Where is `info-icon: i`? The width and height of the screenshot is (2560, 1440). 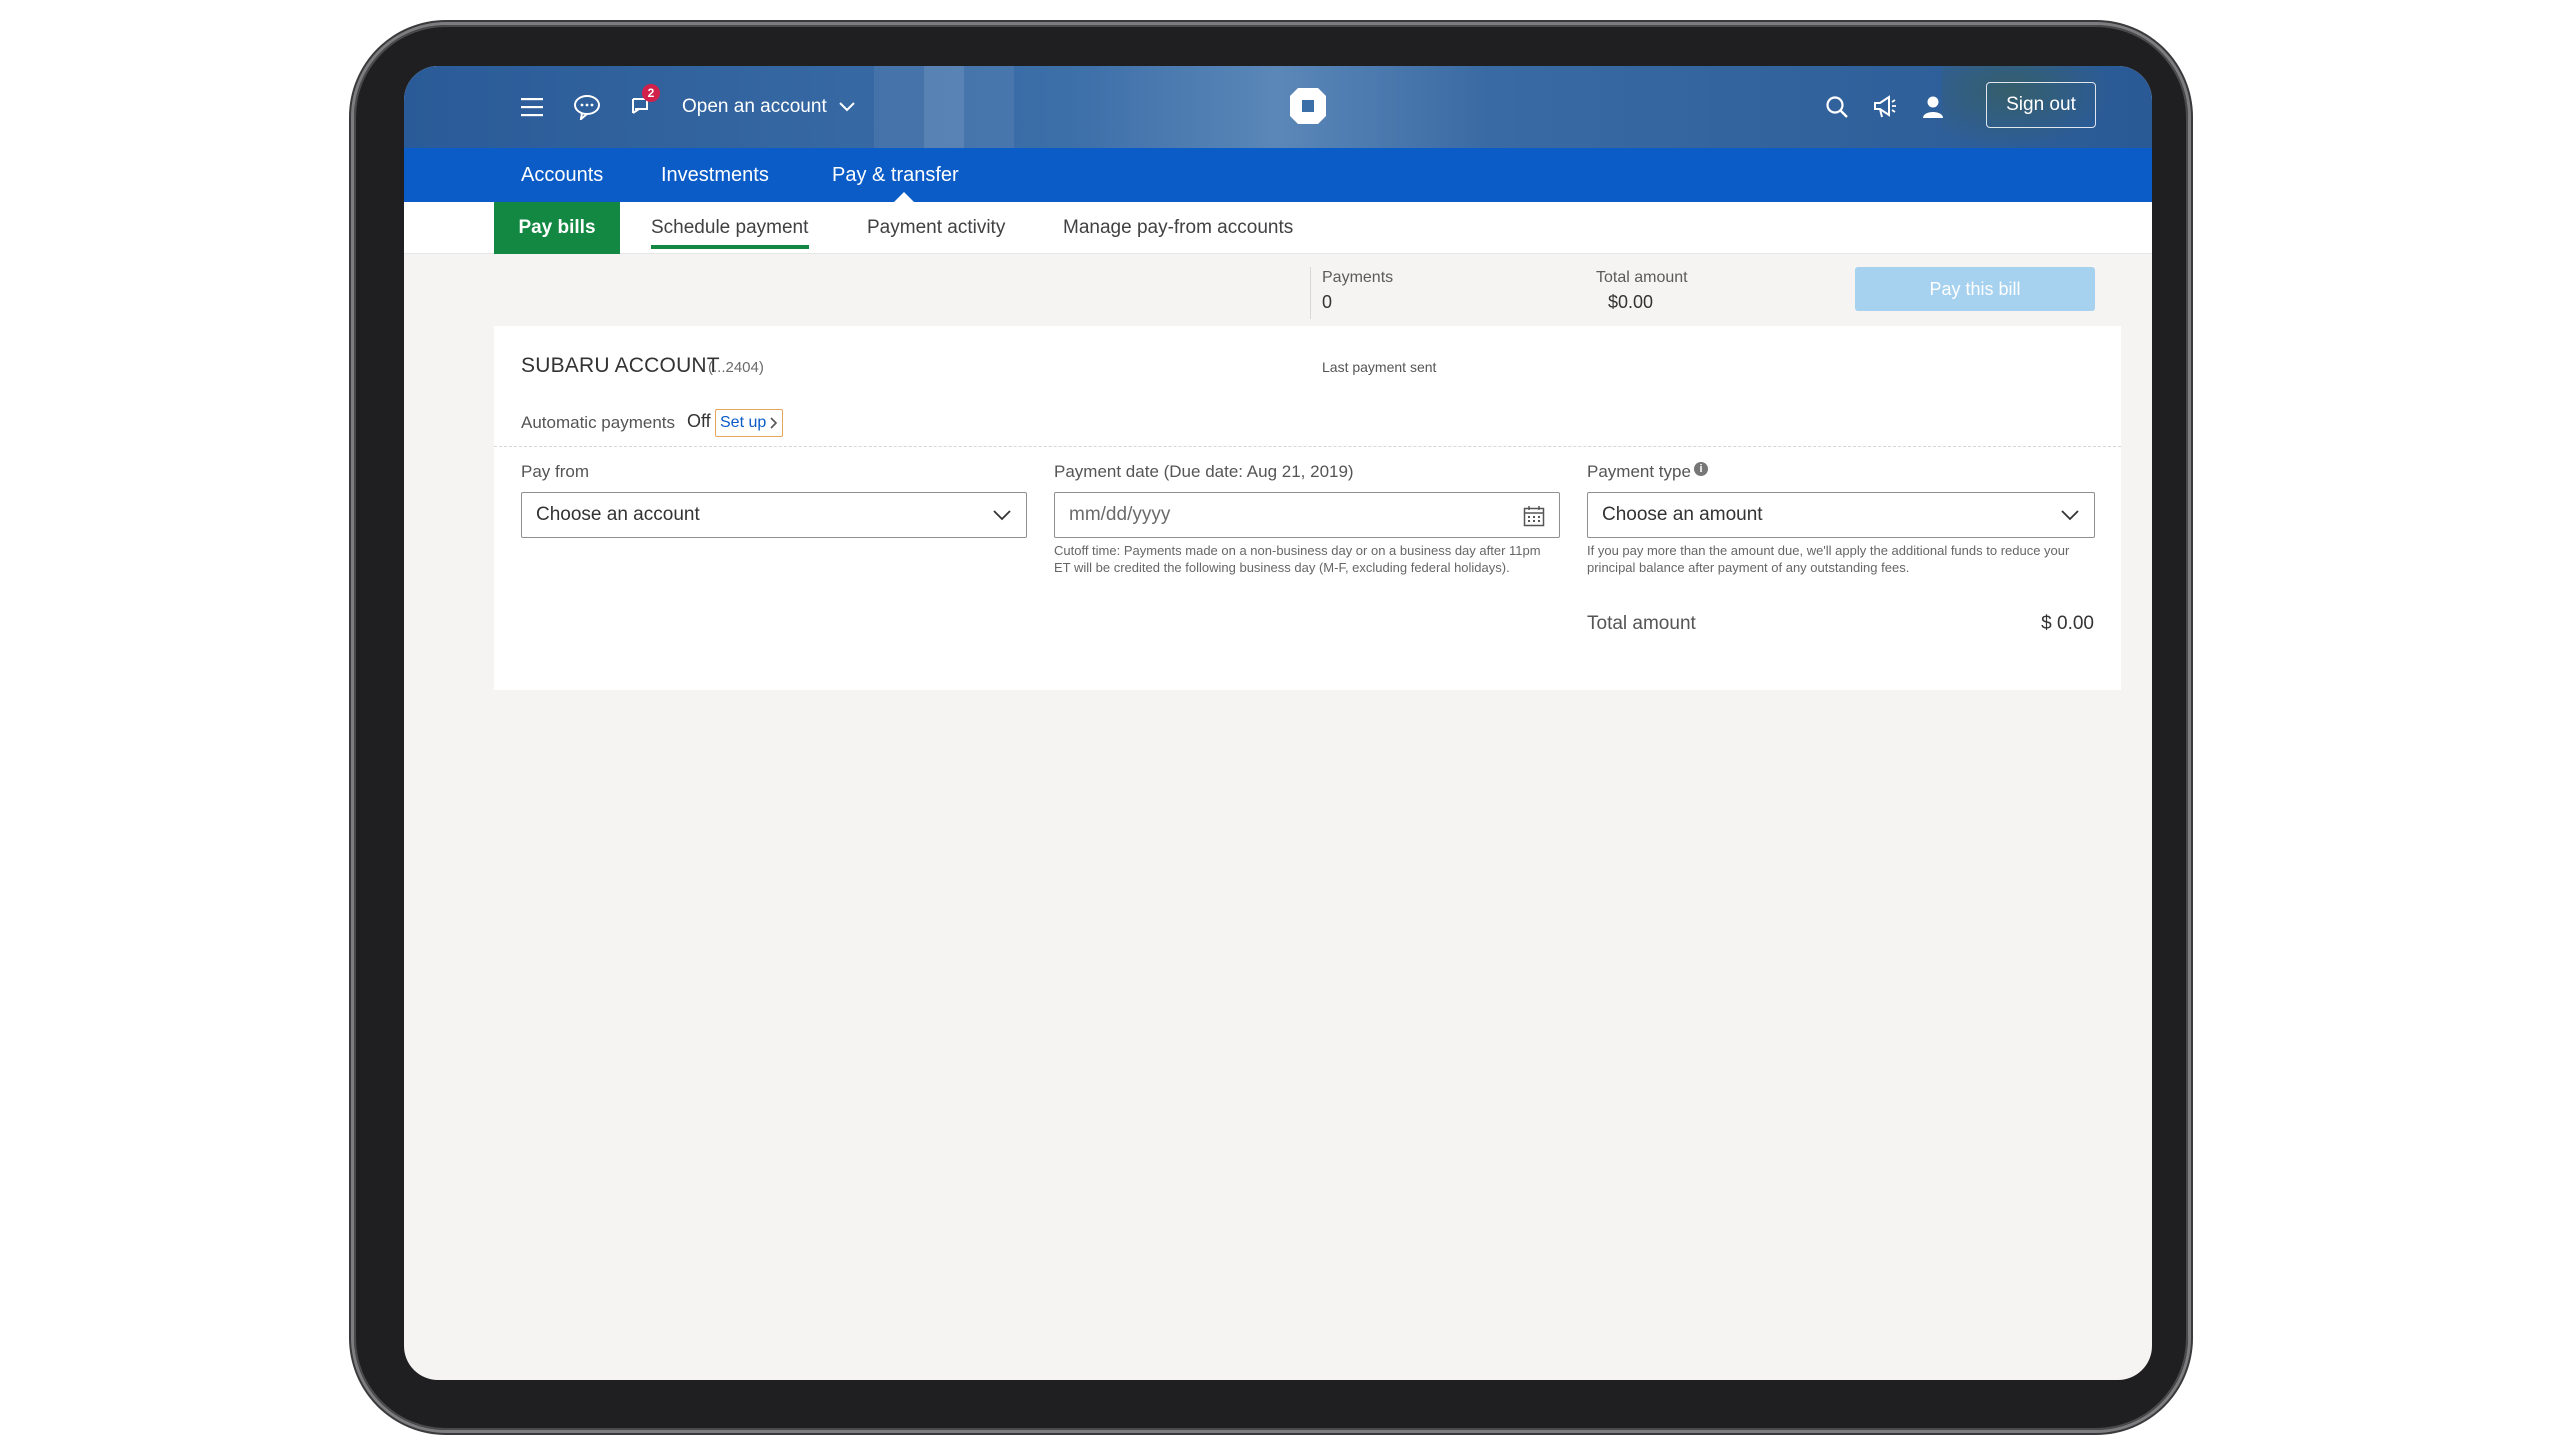
info-icon: i is located at coordinates (1701, 469).